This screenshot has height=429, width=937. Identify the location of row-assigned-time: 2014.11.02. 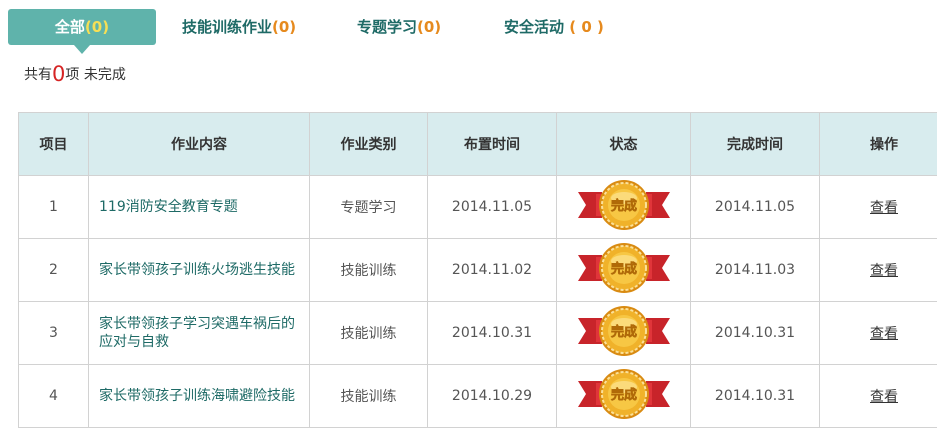
(492, 270).